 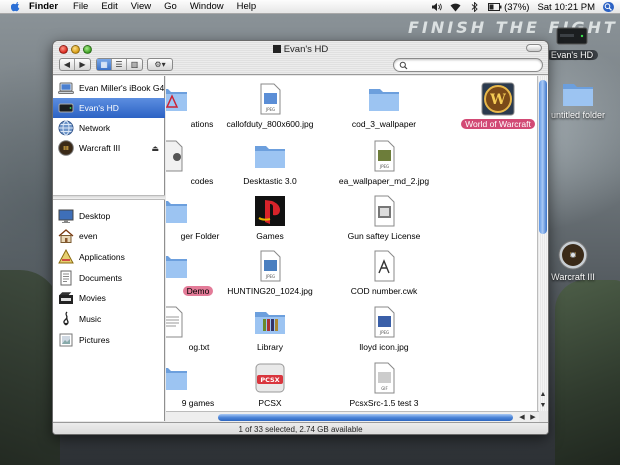 I want to click on icon-view-icon: ▦, so click(x=104, y=64).